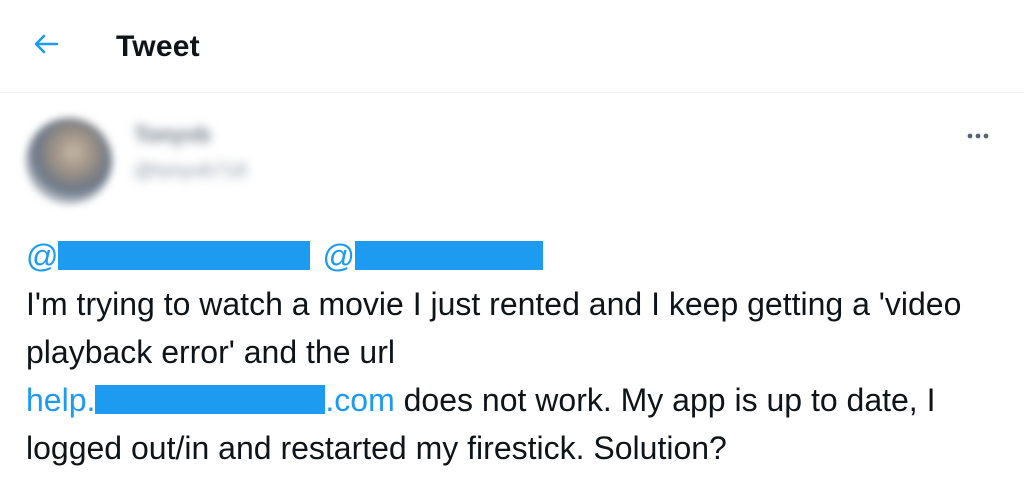 The height and width of the screenshot is (498, 1024). What do you see at coordinates (42, 256) in the screenshot?
I see `mention-at-1: @` at bounding box center [42, 256].